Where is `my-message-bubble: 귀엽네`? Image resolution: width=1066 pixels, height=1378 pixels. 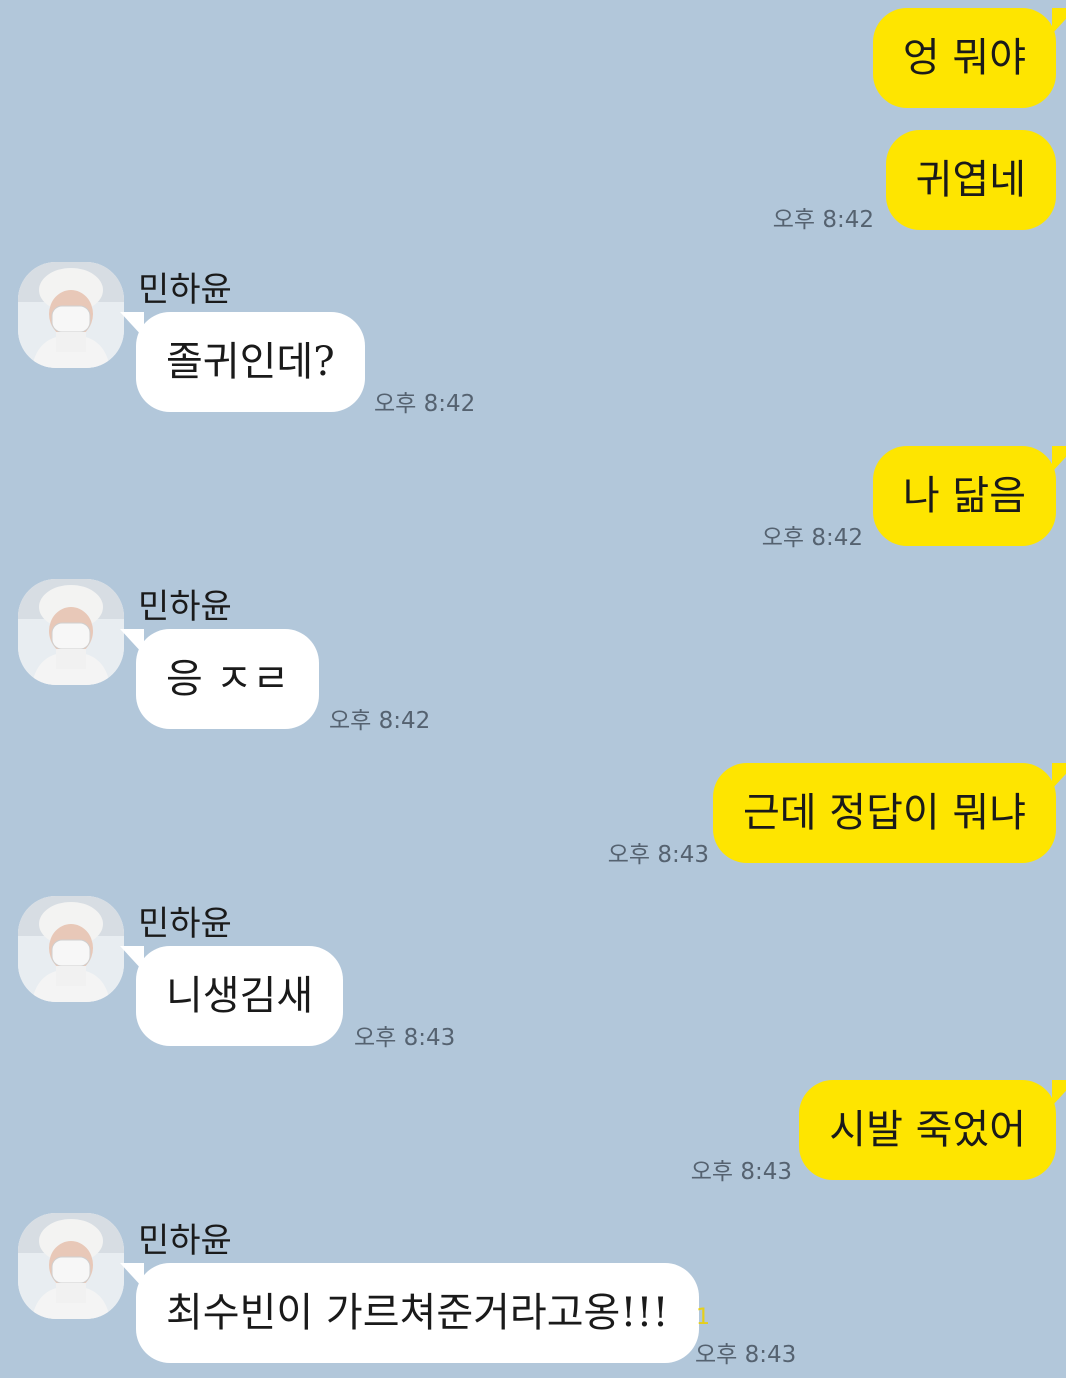
my-message-bubble: 귀엽네 is located at coordinates (970, 180).